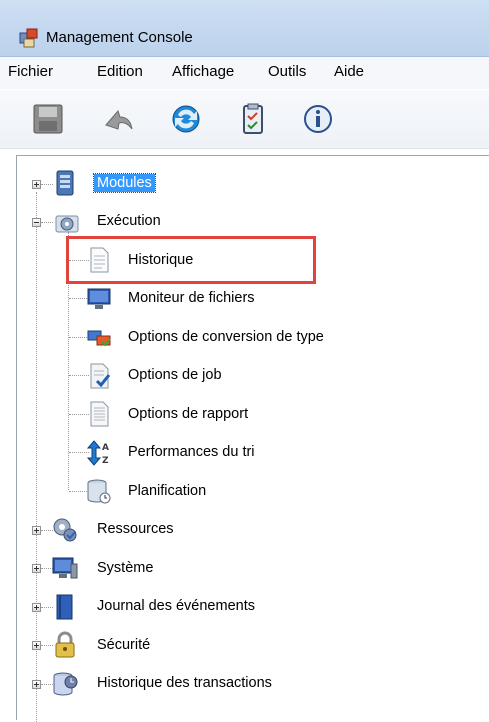 The width and height of the screenshot is (489, 722). Describe the element at coordinates (125, 568) in the screenshot. I see `tree-item-systeme: Système` at that location.